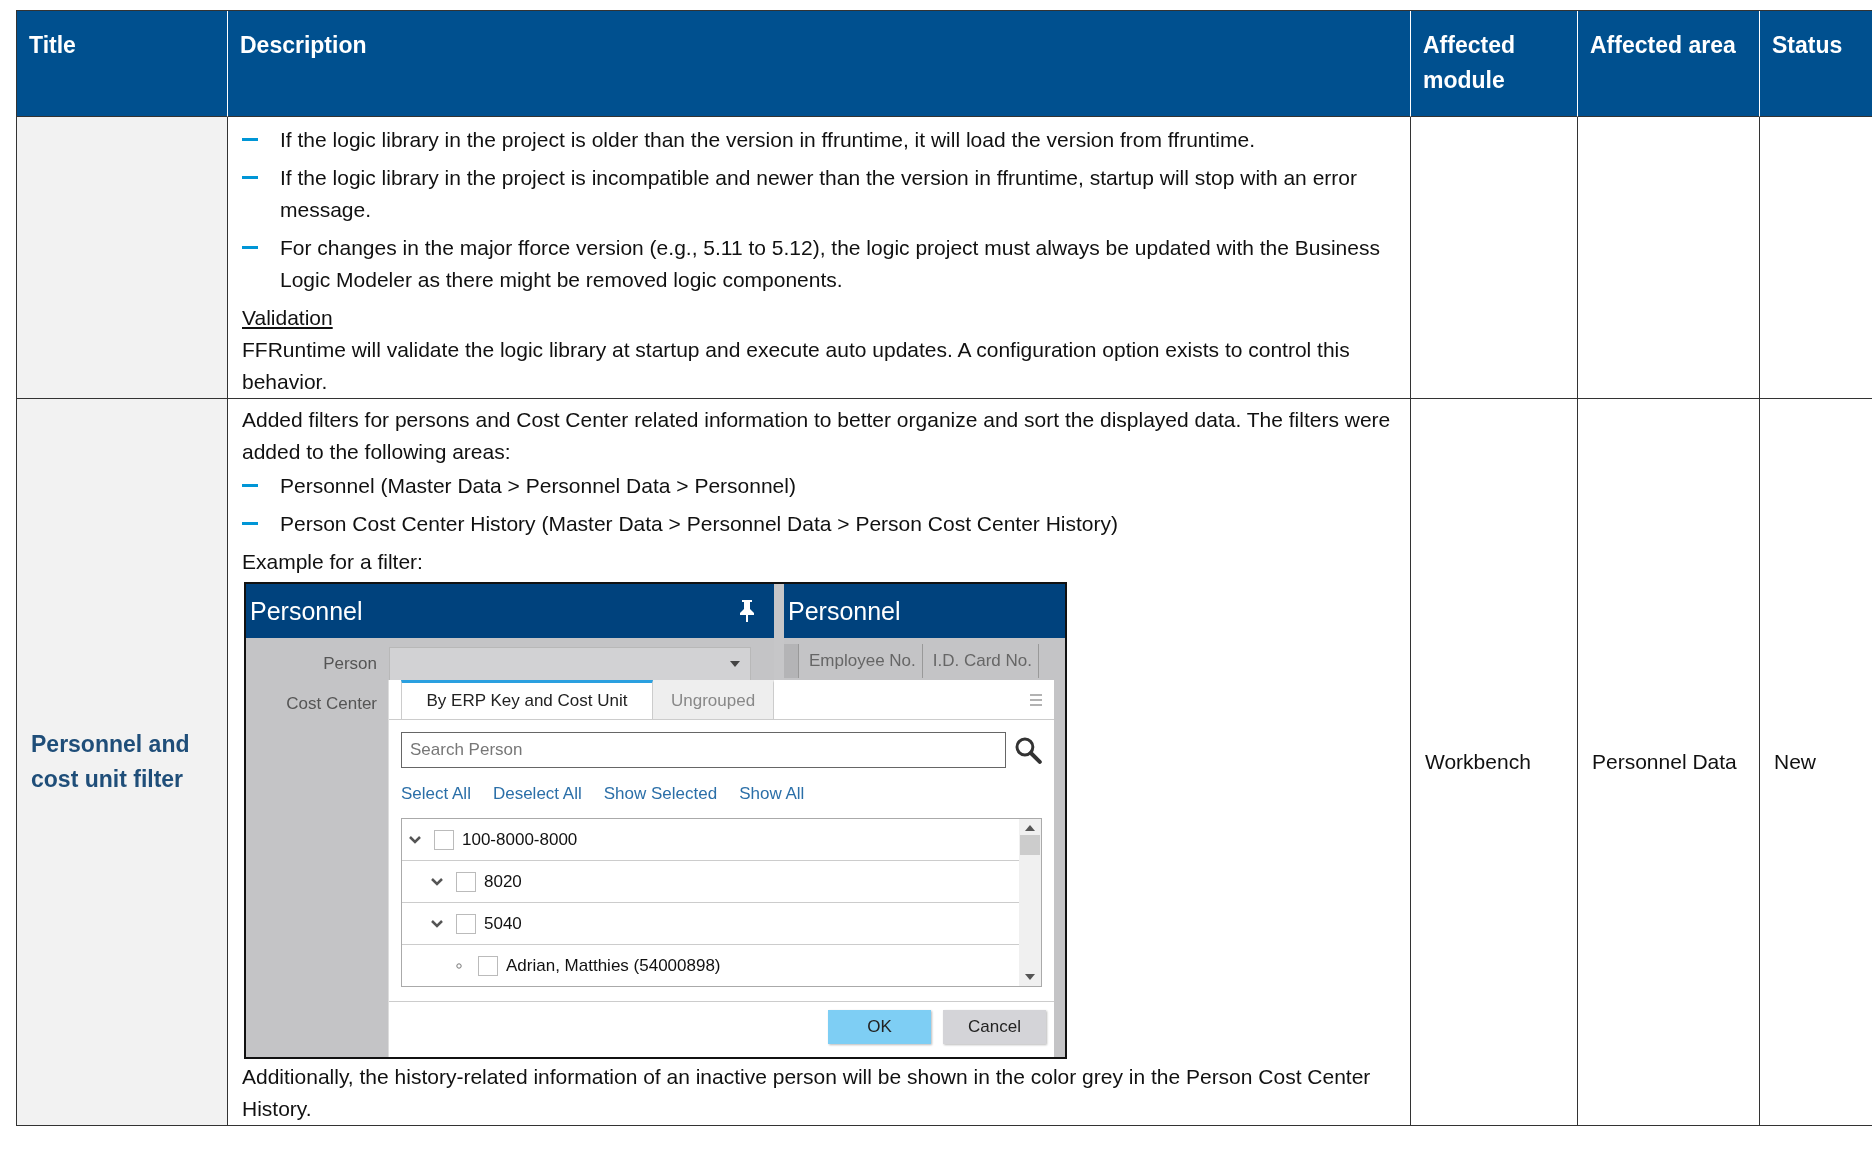 This screenshot has height=1168, width=1872. I want to click on cell-text: New, so click(1795, 762).